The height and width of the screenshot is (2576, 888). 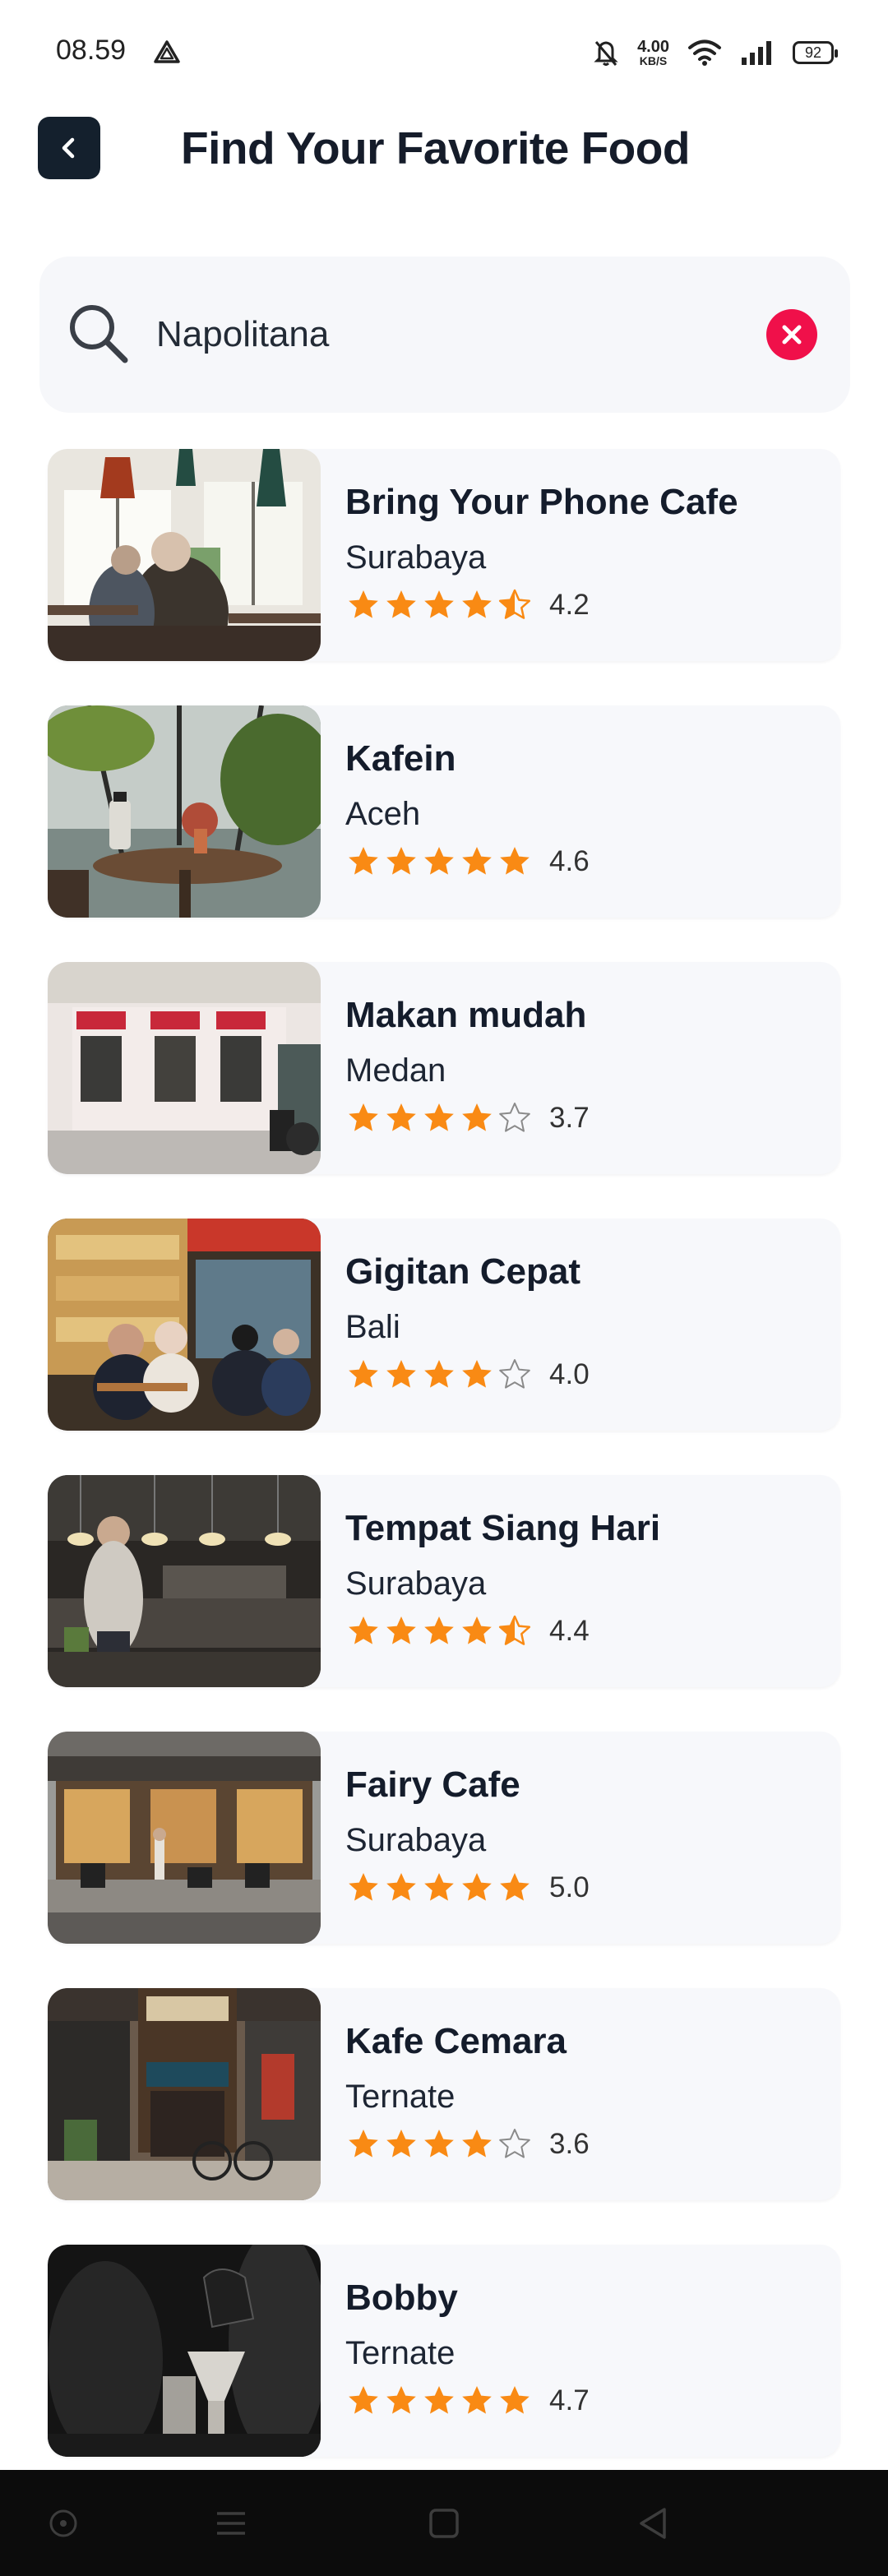 I want to click on speed-value: 4.00, so click(x=653, y=47).